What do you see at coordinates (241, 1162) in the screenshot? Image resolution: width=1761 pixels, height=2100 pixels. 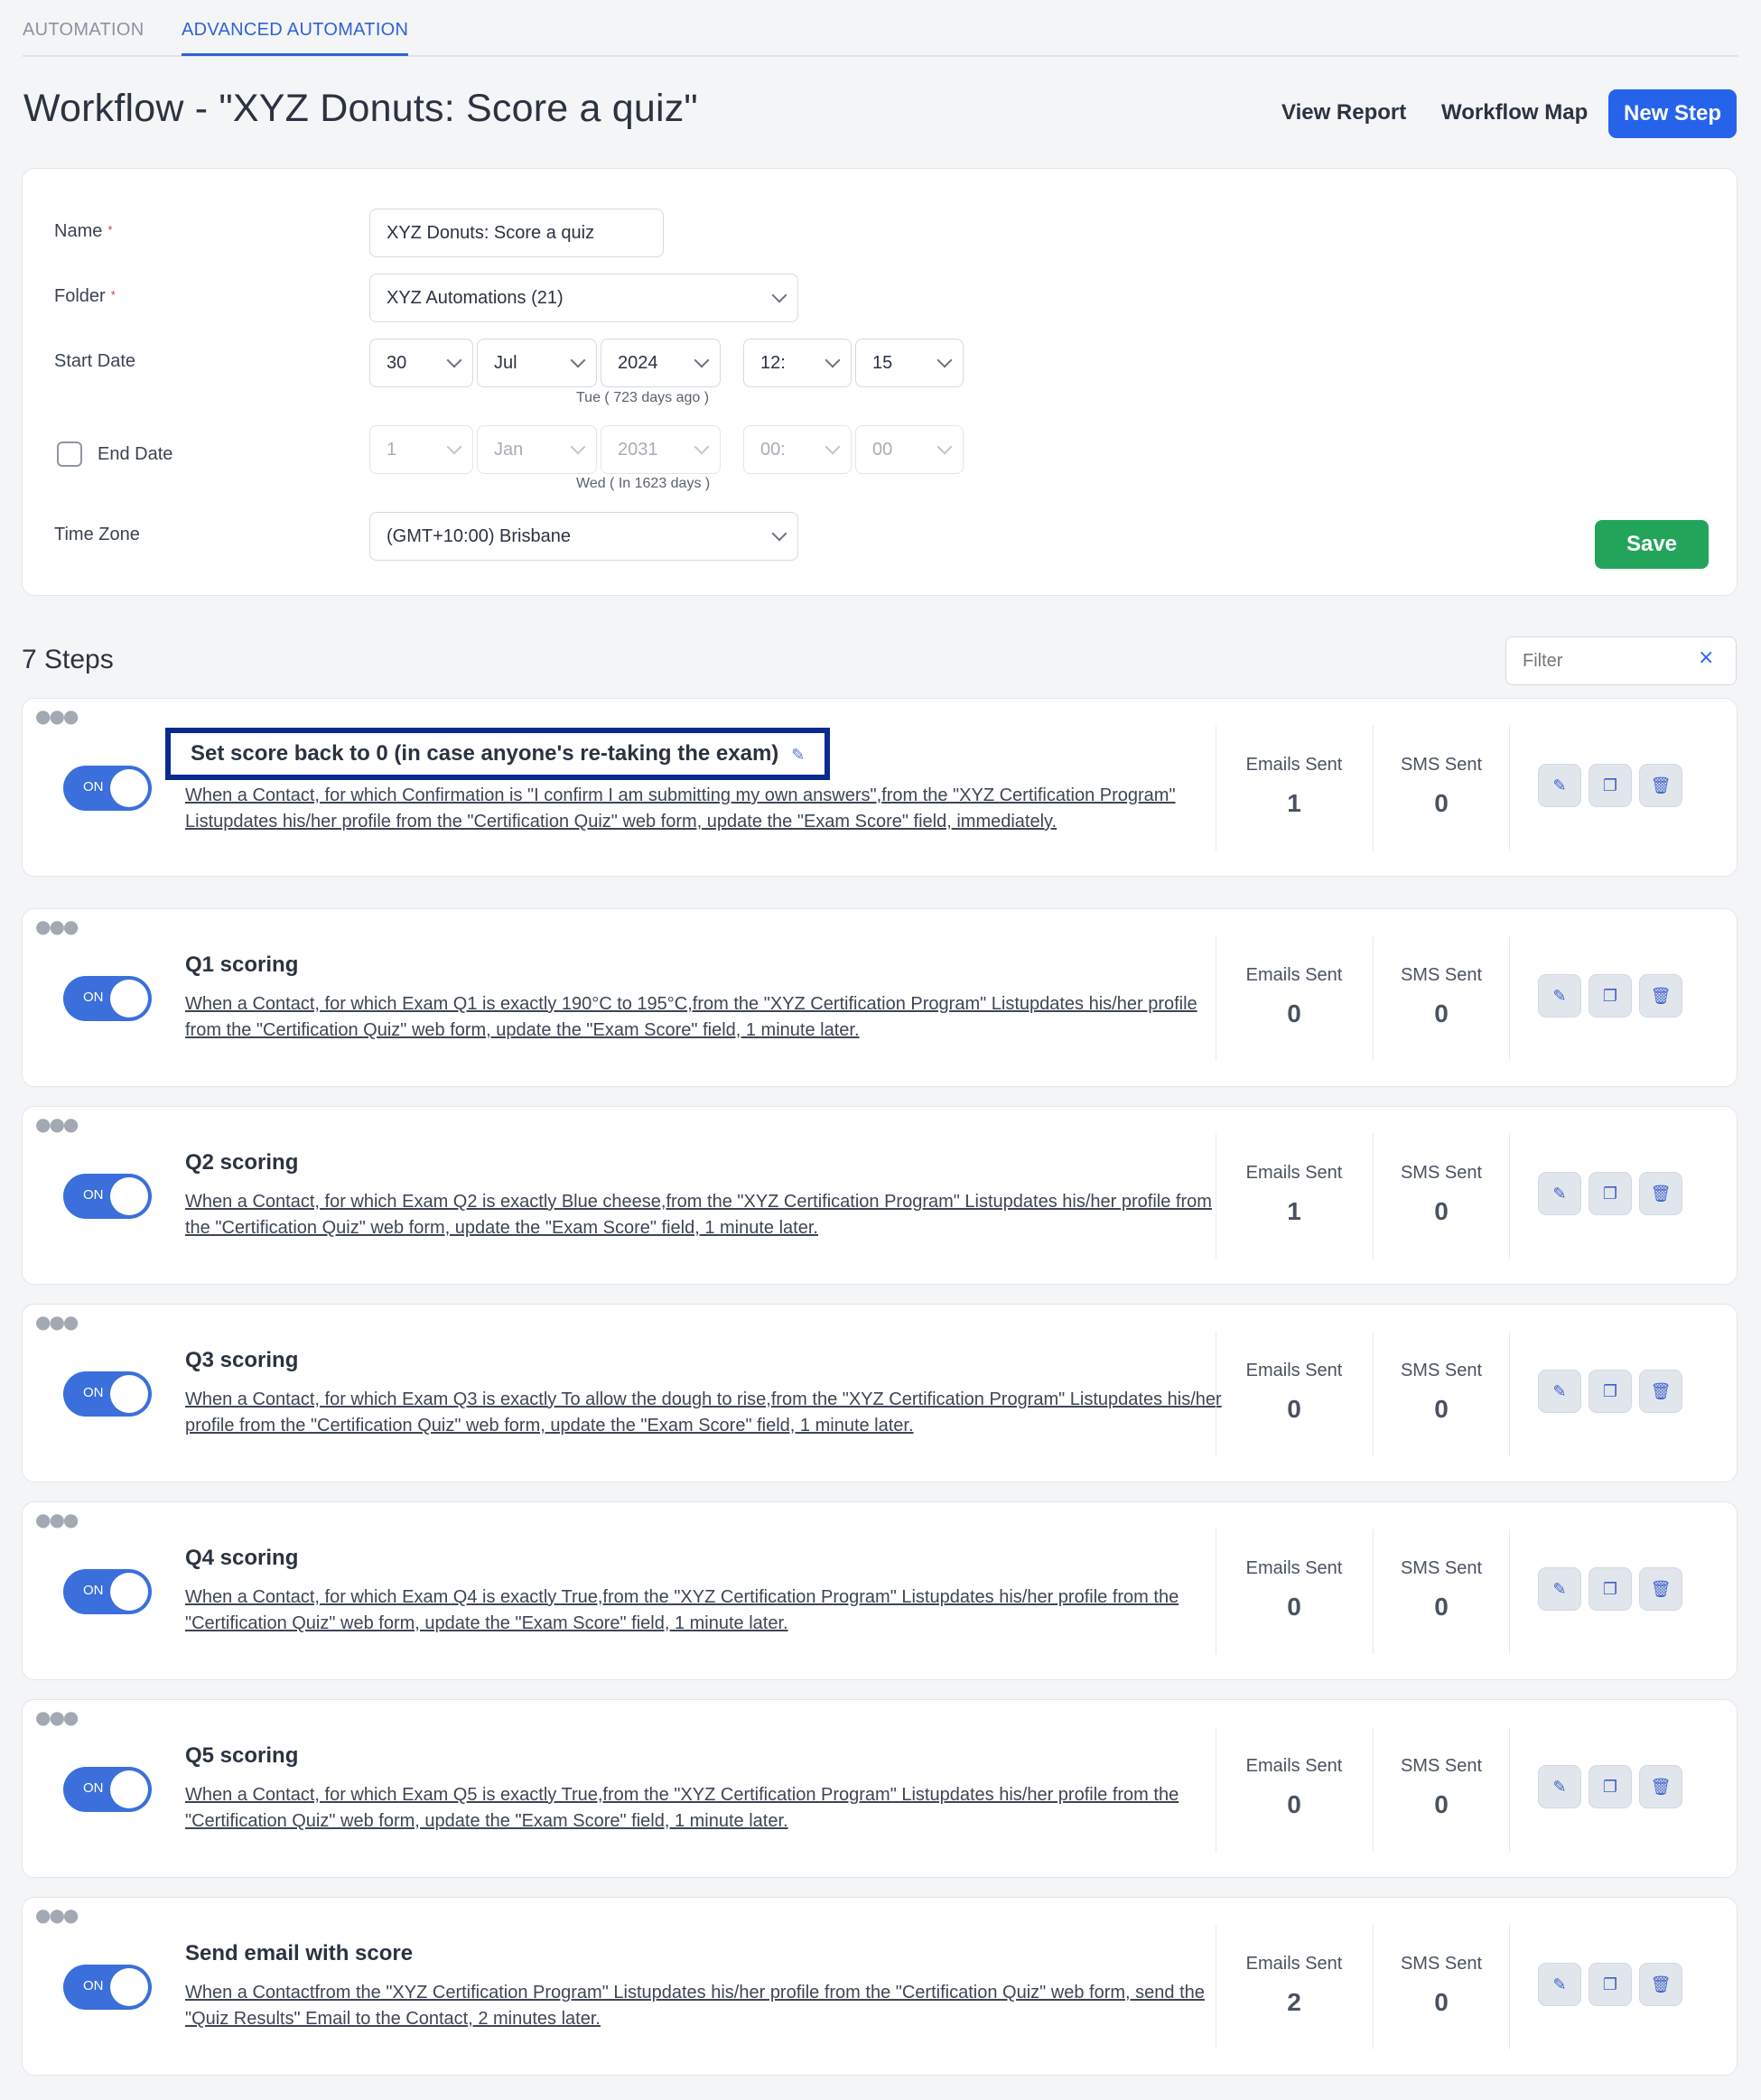 I see `step-title: Q2 scoring` at bounding box center [241, 1162].